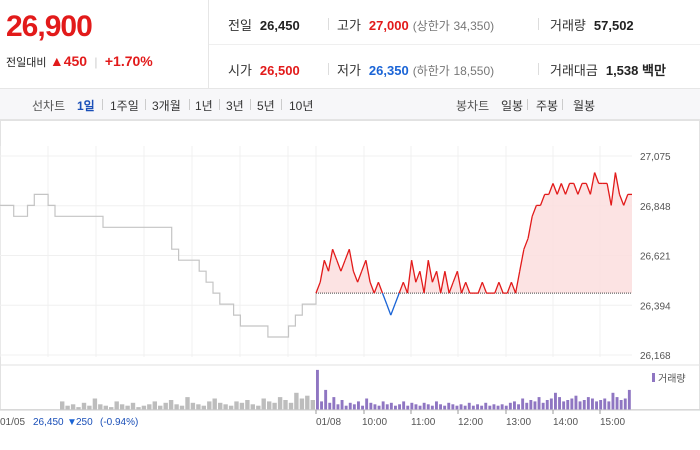 Image resolution: width=700 pixels, height=450 pixels. Describe the element at coordinates (26, 63) in the screenshot. I see `change-label: 전일대비` at that location.